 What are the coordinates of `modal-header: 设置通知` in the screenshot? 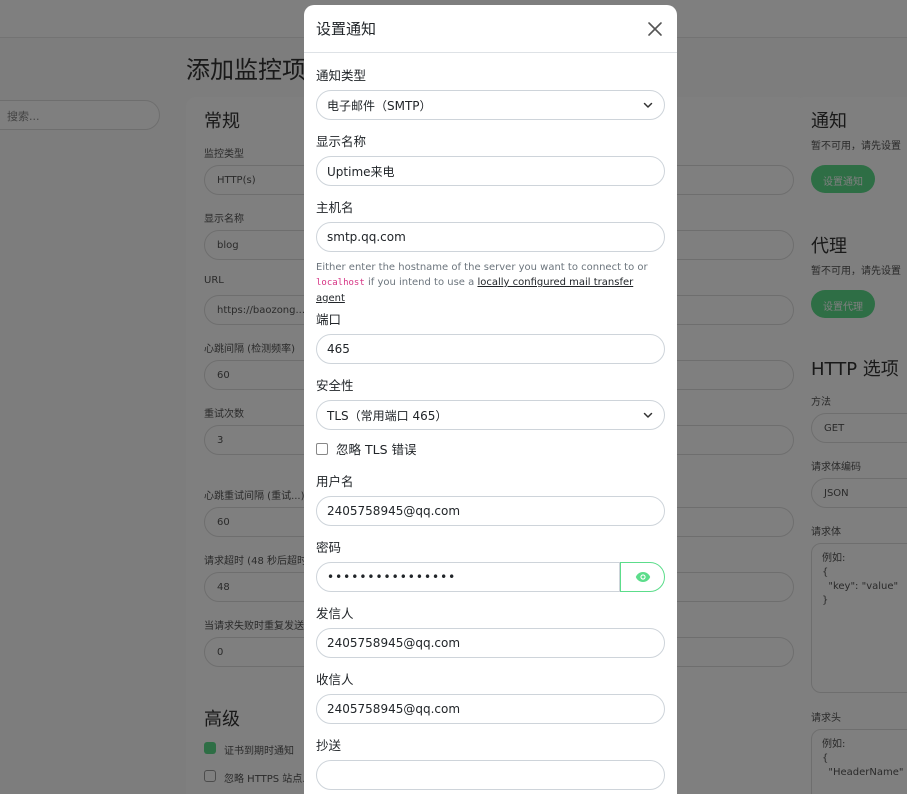 It's located at (490, 29).